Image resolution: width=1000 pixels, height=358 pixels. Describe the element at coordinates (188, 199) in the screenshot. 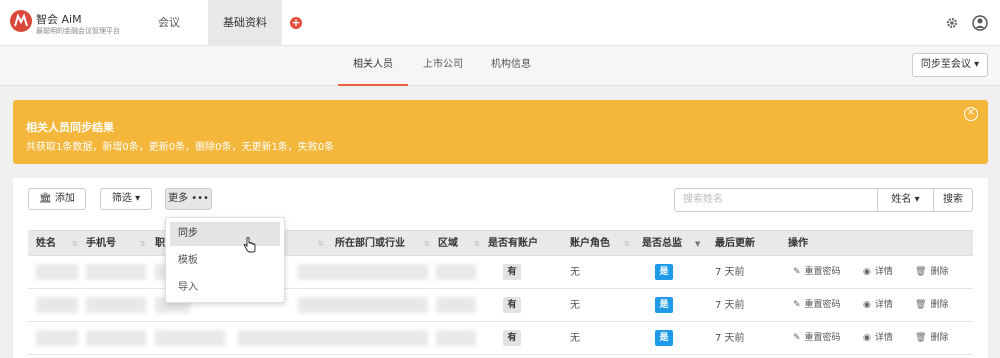

I see `more-button: 更多 •••` at that location.